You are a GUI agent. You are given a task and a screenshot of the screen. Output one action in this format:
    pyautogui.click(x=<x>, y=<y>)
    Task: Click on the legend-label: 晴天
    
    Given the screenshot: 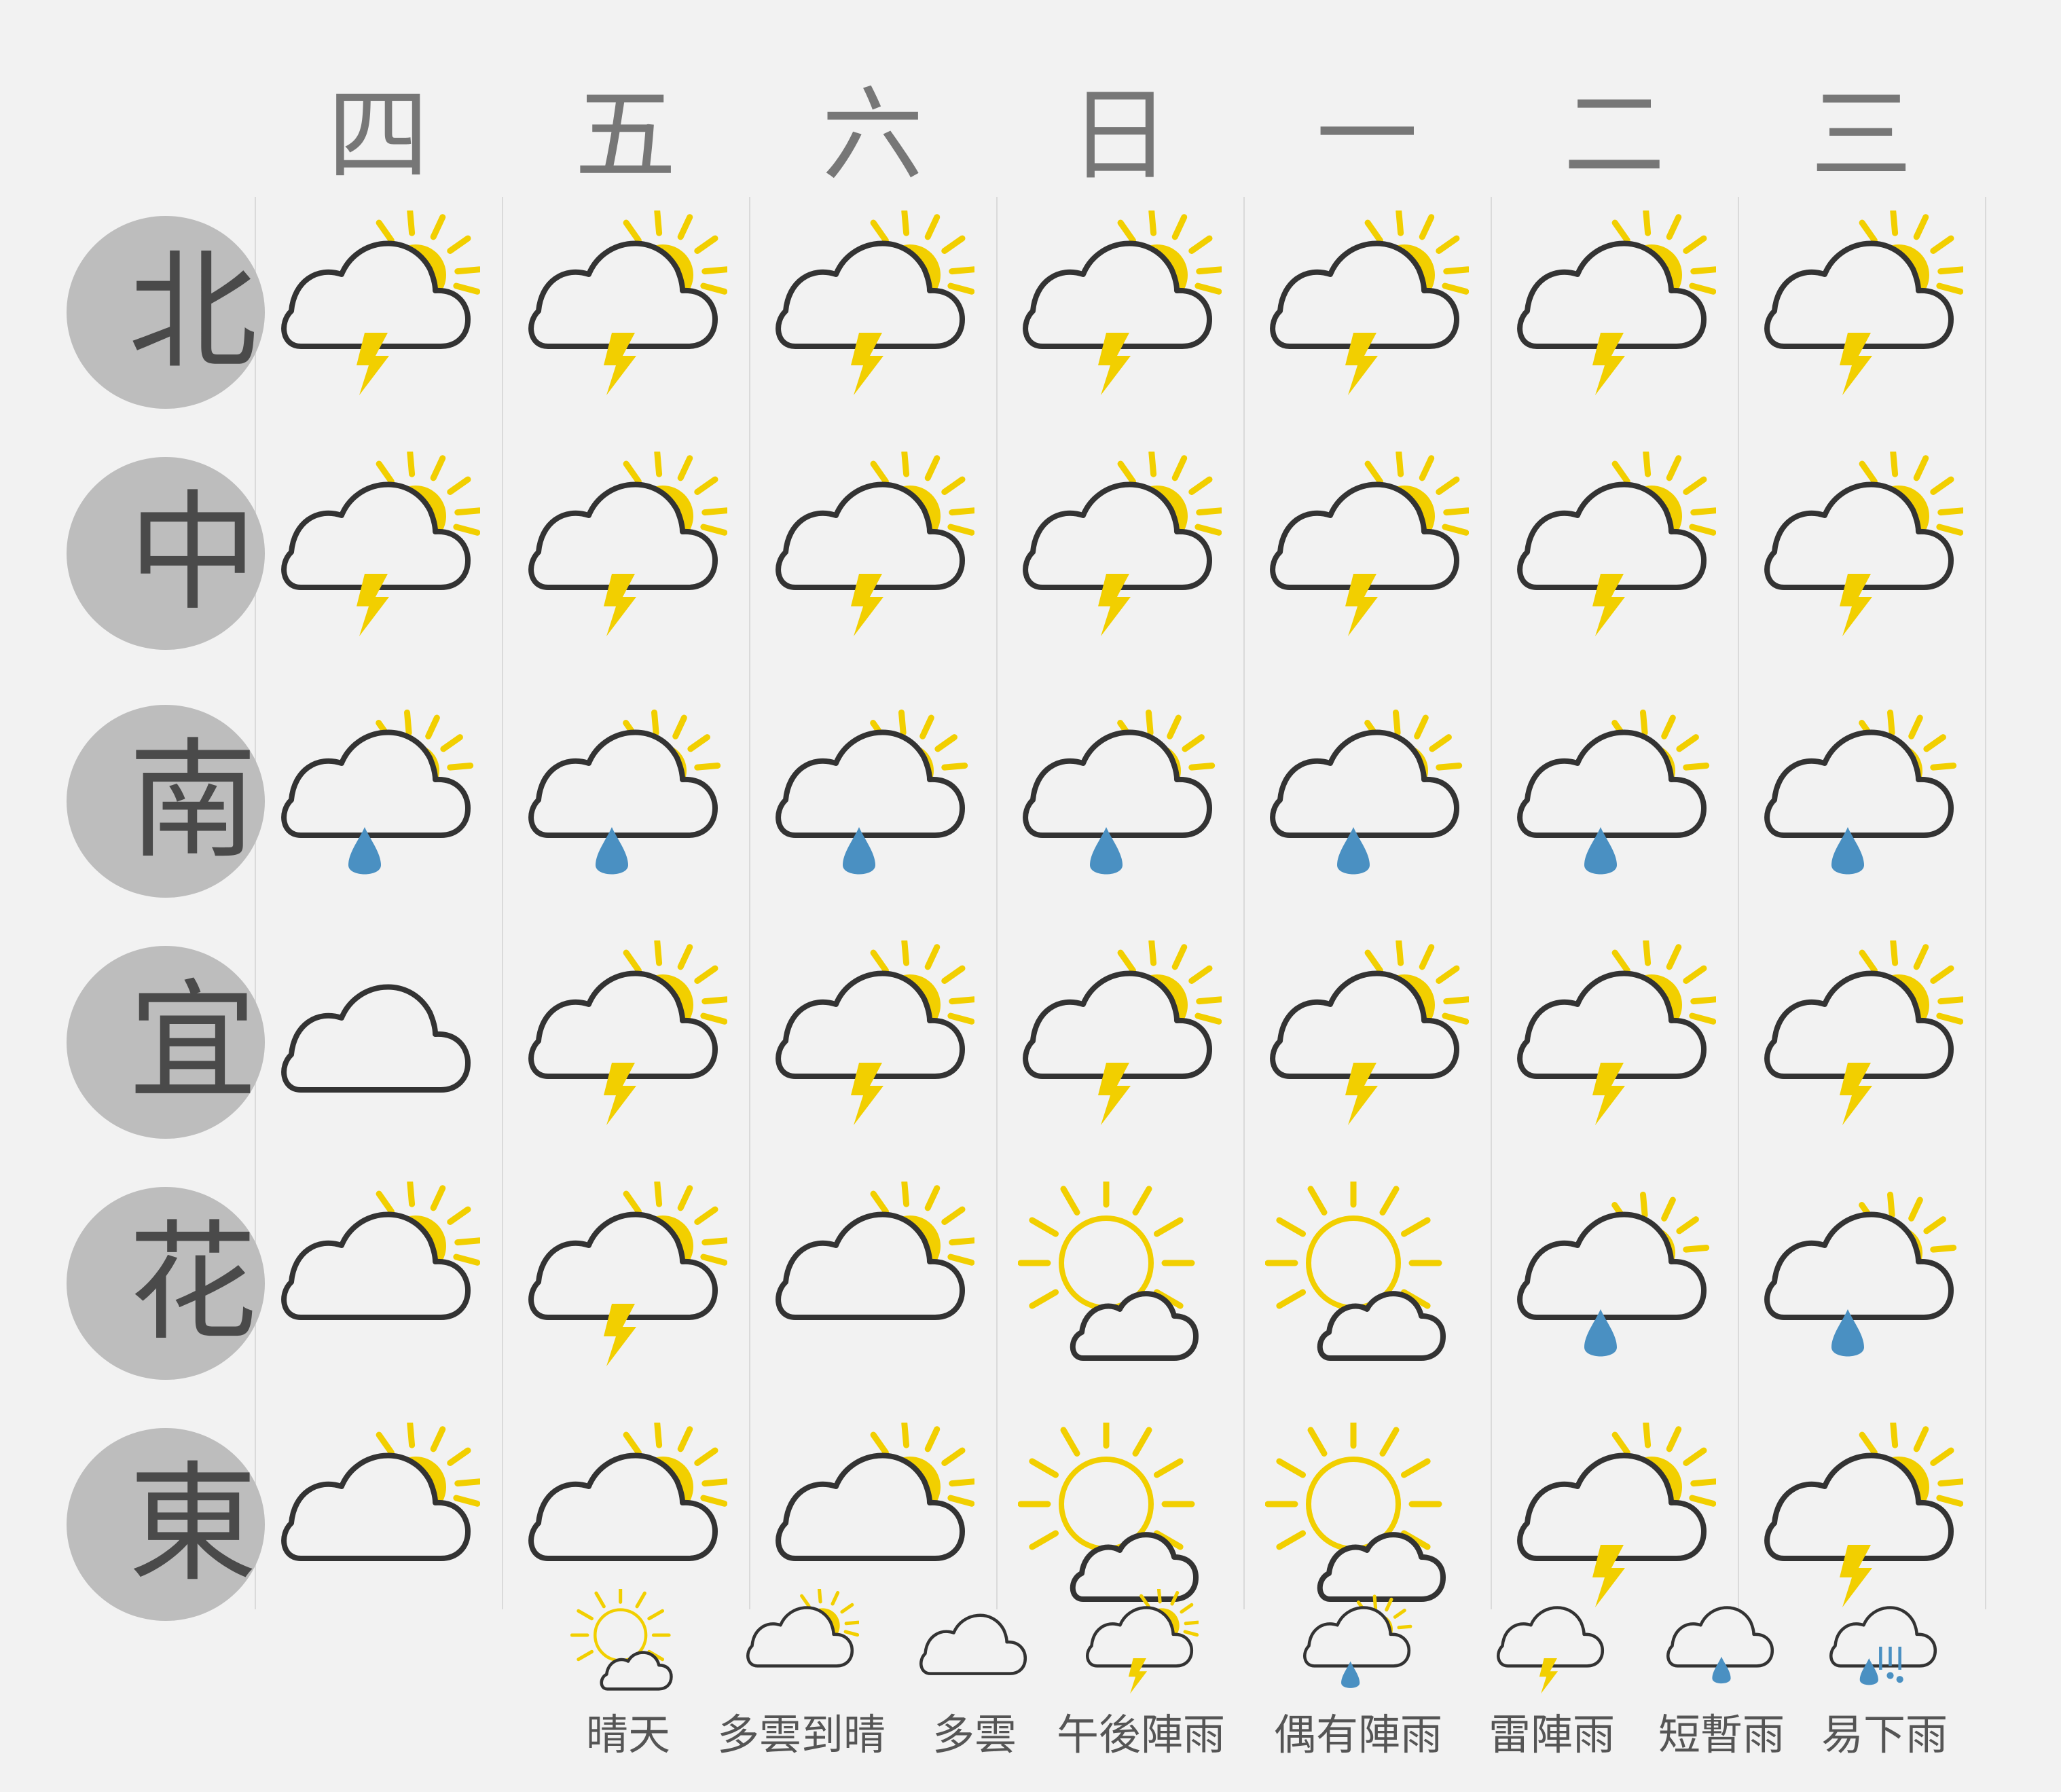 What is the action you would take?
    pyautogui.click(x=627, y=1734)
    